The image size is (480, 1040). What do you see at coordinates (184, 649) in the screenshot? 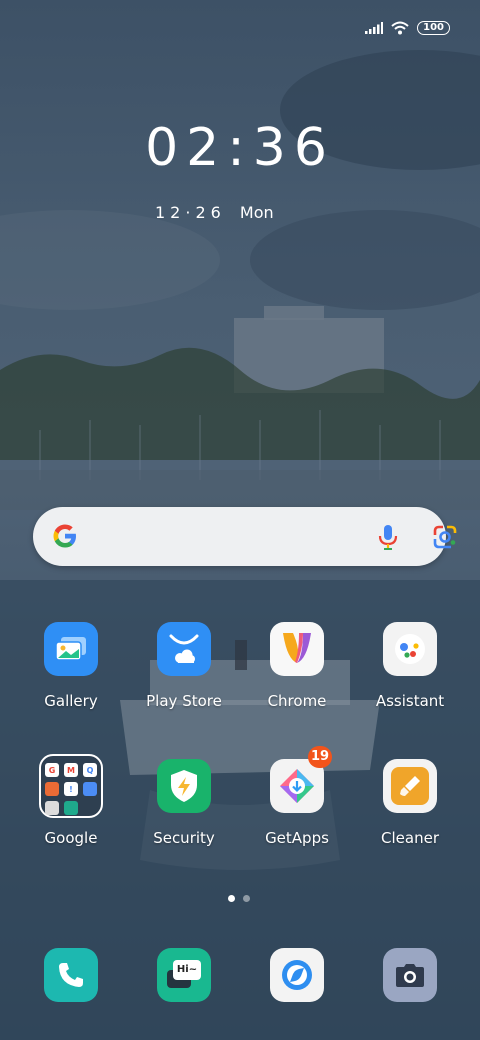
I see `play-store-icon` at bounding box center [184, 649].